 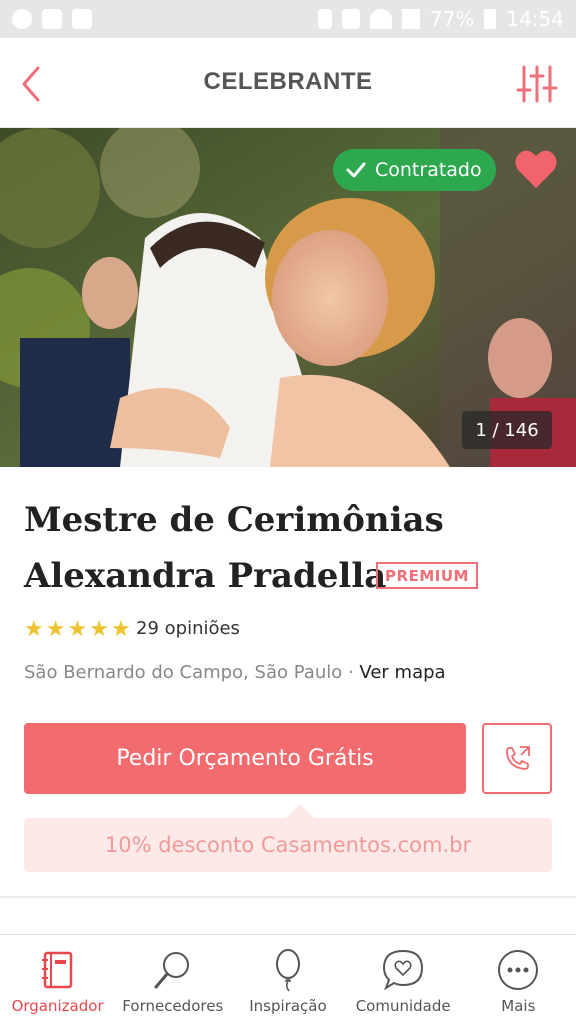 I want to click on hired-badge-label: Contratado, so click(x=428, y=170).